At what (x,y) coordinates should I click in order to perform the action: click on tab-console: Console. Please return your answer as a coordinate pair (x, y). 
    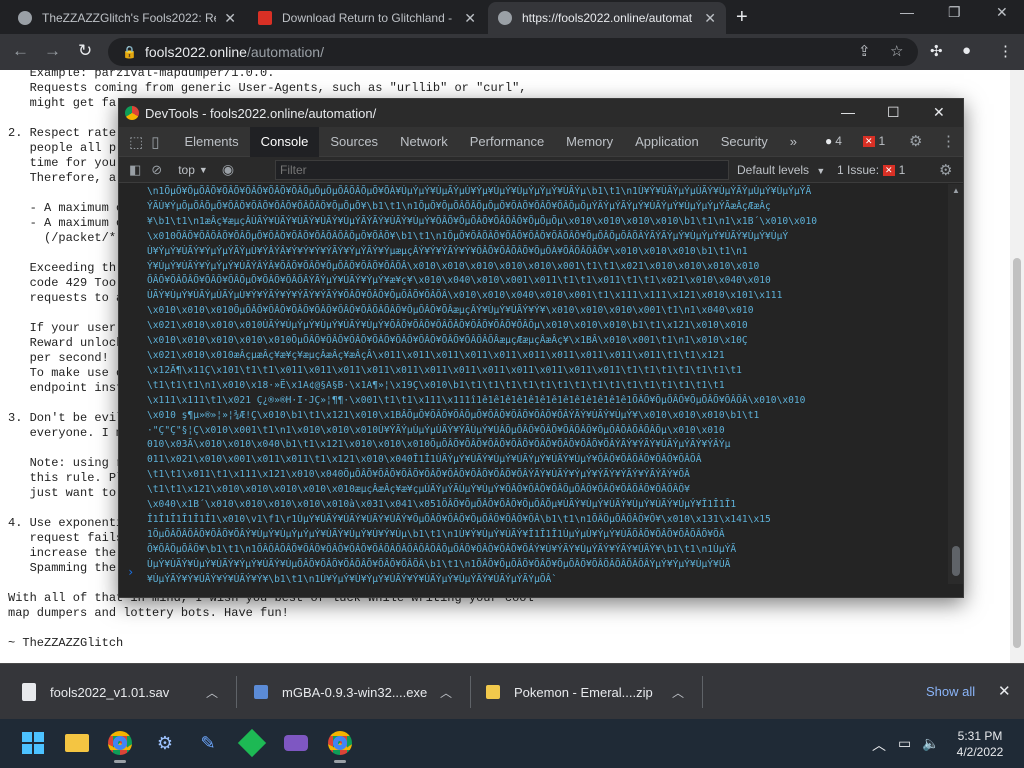
    Looking at the image, I should click on (284, 141).